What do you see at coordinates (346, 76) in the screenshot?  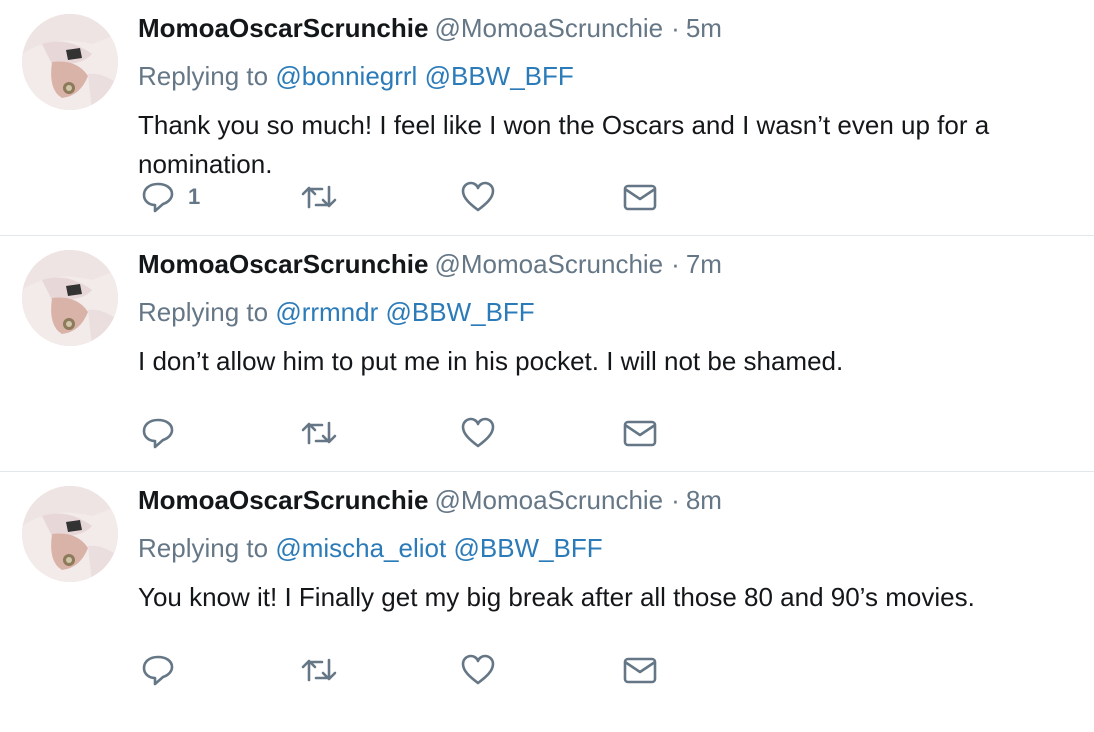 I see `mention-link: @bonniegrrl` at bounding box center [346, 76].